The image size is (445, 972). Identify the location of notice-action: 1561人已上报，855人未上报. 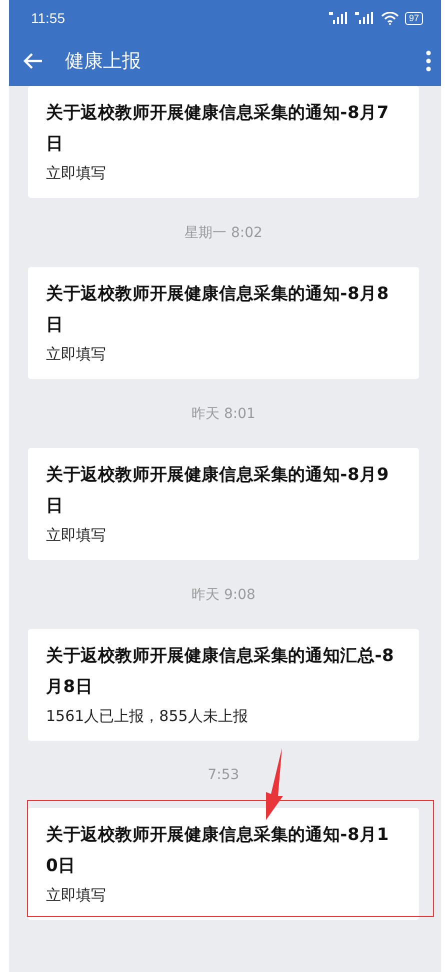
(147, 716).